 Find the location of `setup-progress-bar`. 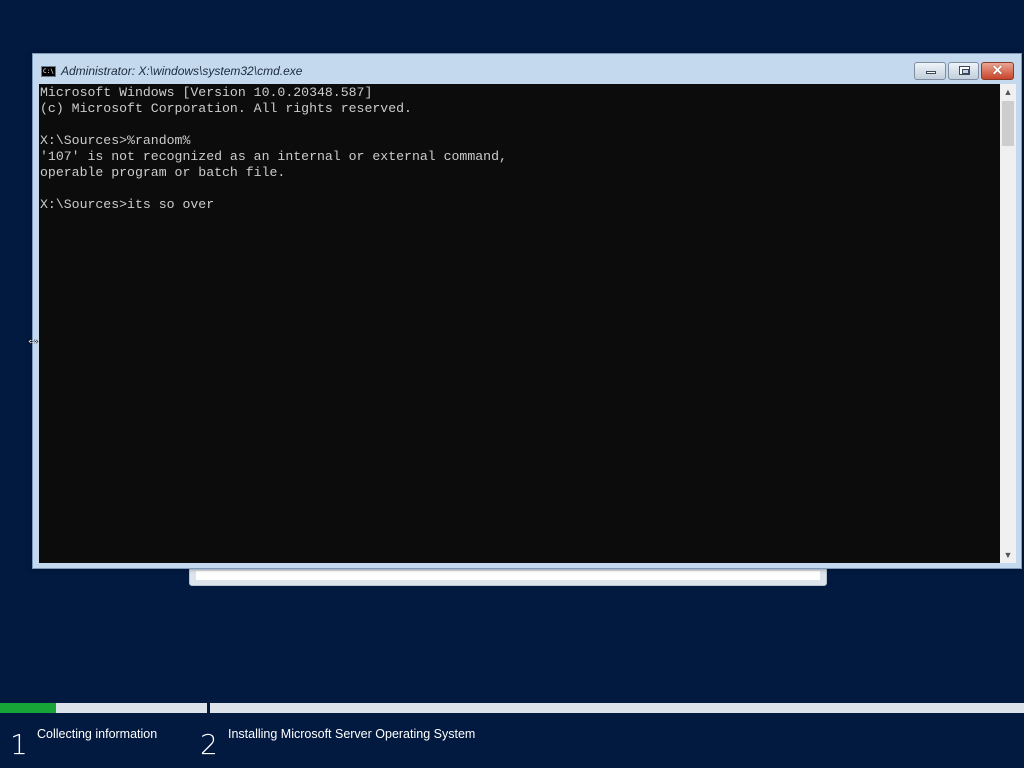

setup-progress-bar is located at coordinates (512, 708).